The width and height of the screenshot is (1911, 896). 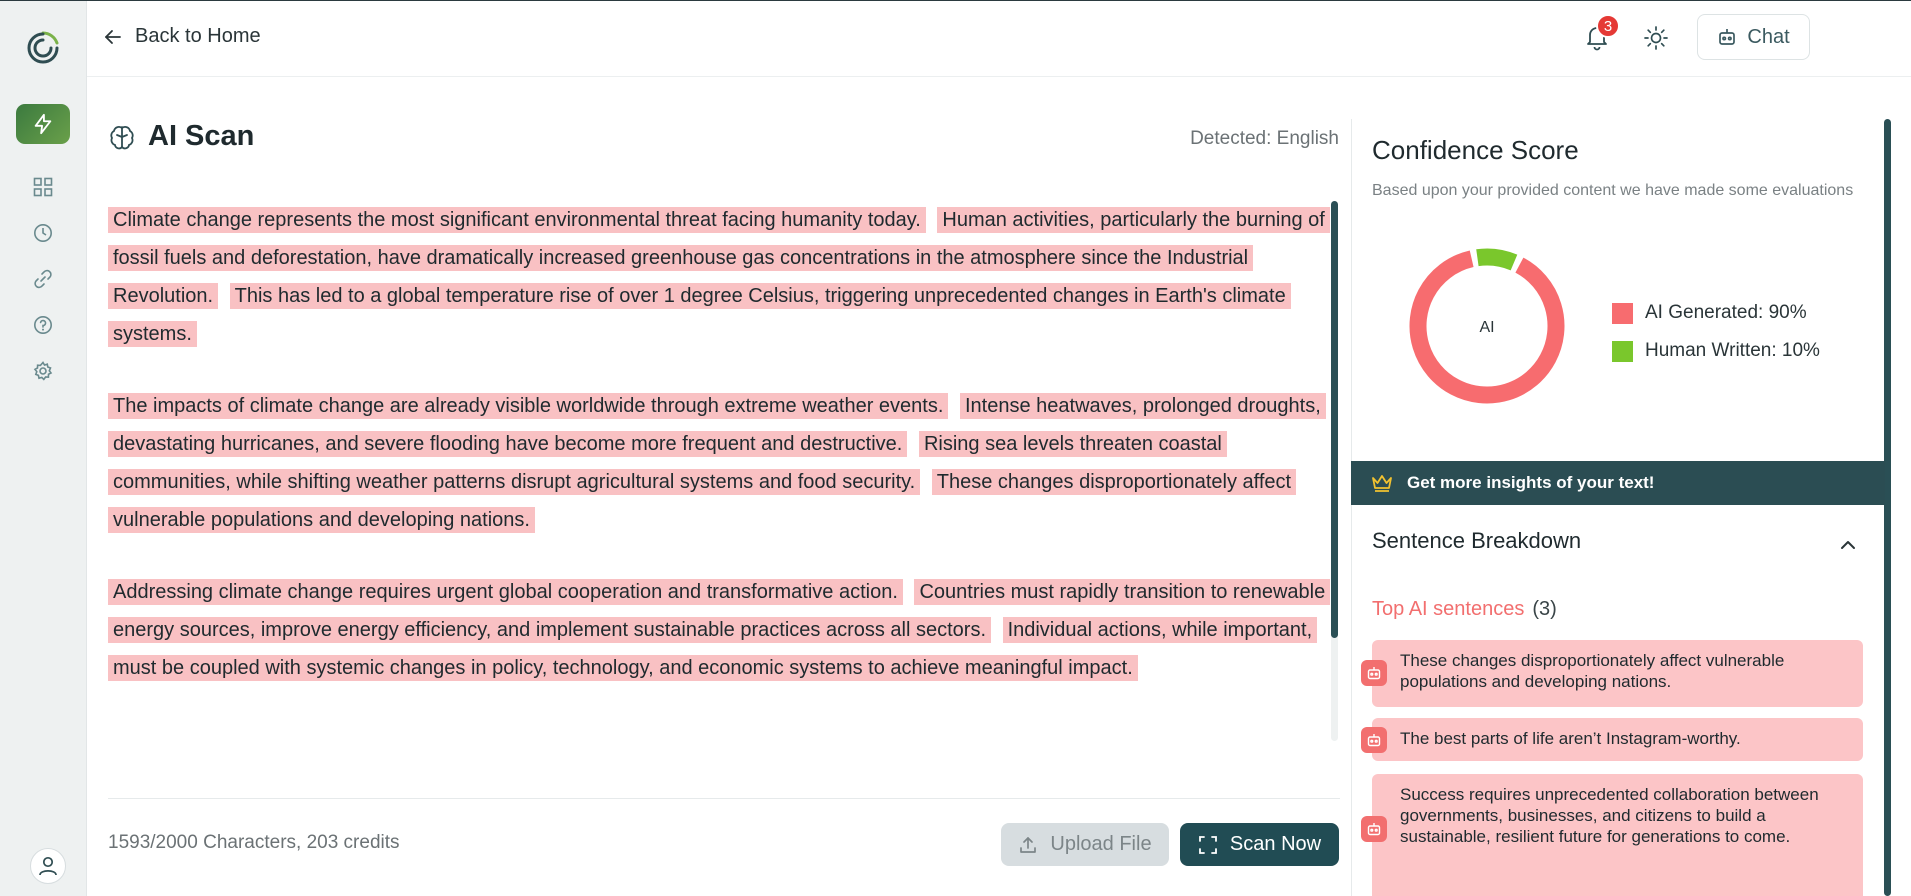 What do you see at coordinates (1448, 609) in the screenshot?
I see `top-ai-label: Top AI sentences` at bounding box center [1448, 609].